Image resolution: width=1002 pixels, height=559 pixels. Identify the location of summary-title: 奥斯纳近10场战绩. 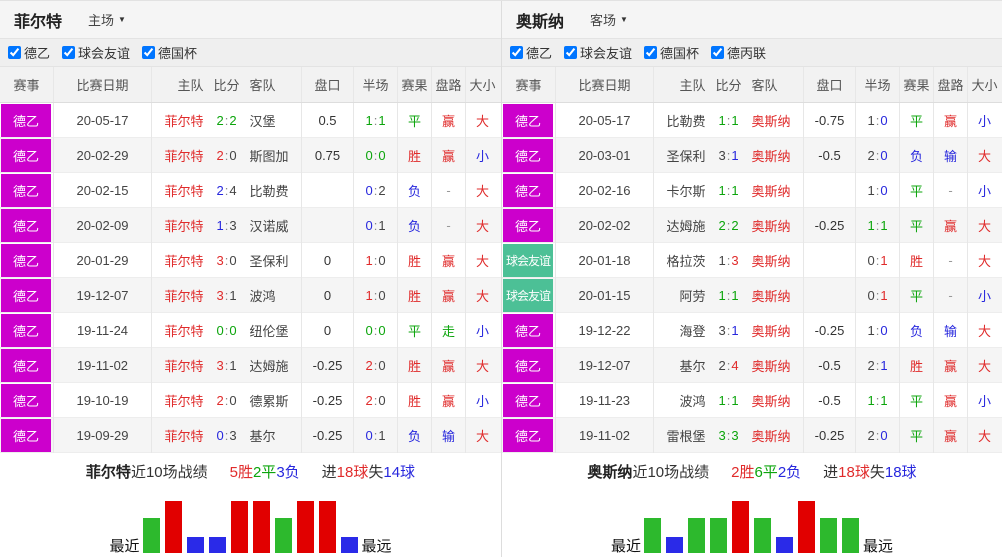
(648, 471).